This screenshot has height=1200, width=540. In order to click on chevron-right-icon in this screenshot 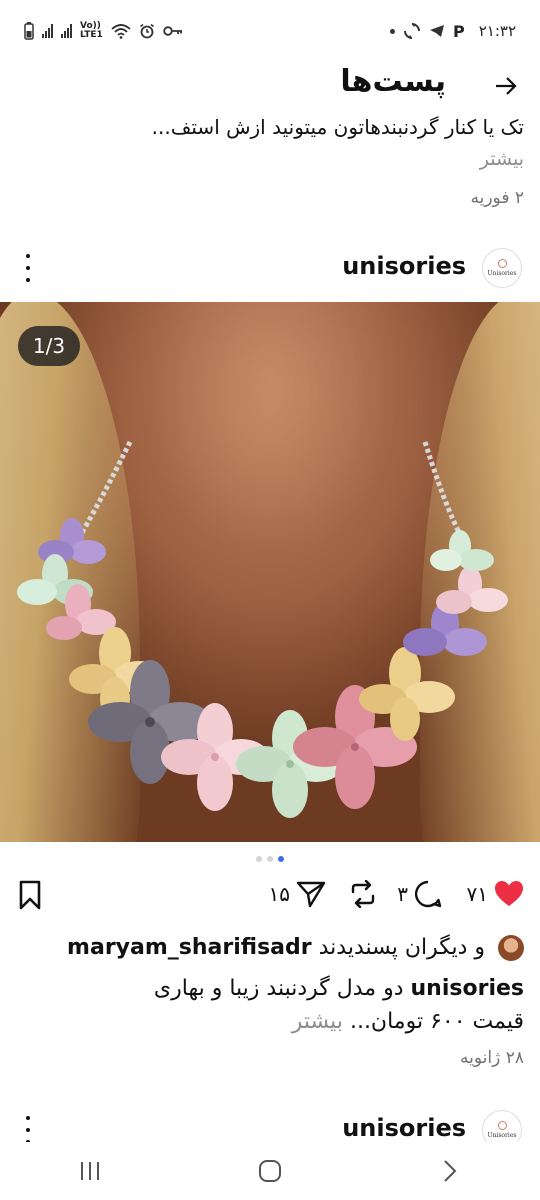, I will do `click(450, 1171)`.